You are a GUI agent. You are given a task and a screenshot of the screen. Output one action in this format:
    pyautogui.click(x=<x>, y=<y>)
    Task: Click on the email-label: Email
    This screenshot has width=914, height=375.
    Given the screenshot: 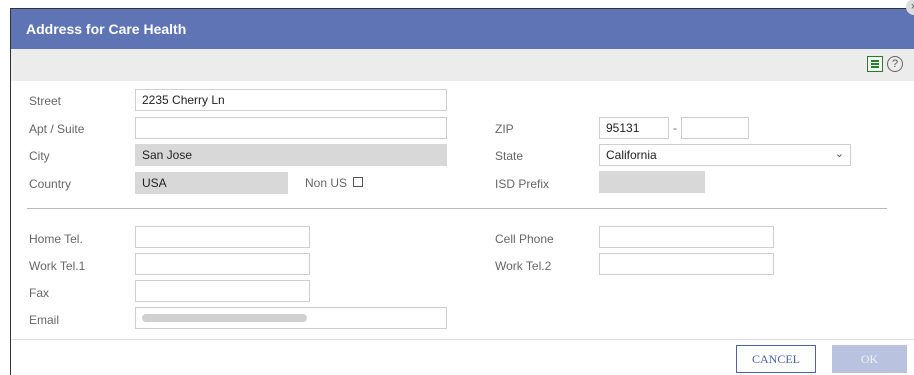 What is the action you would take?
    pyautogui.click(x=44, y=320)
    